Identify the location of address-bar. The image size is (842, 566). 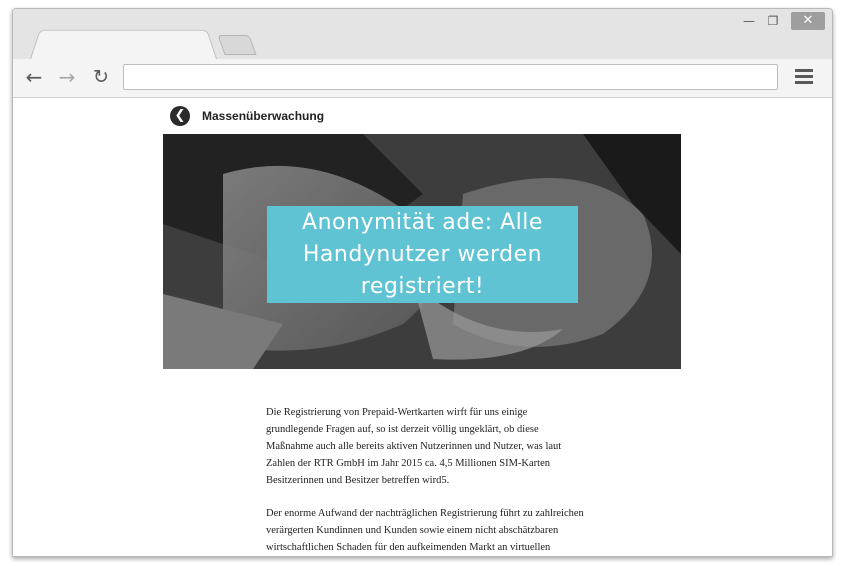
(450, 77).